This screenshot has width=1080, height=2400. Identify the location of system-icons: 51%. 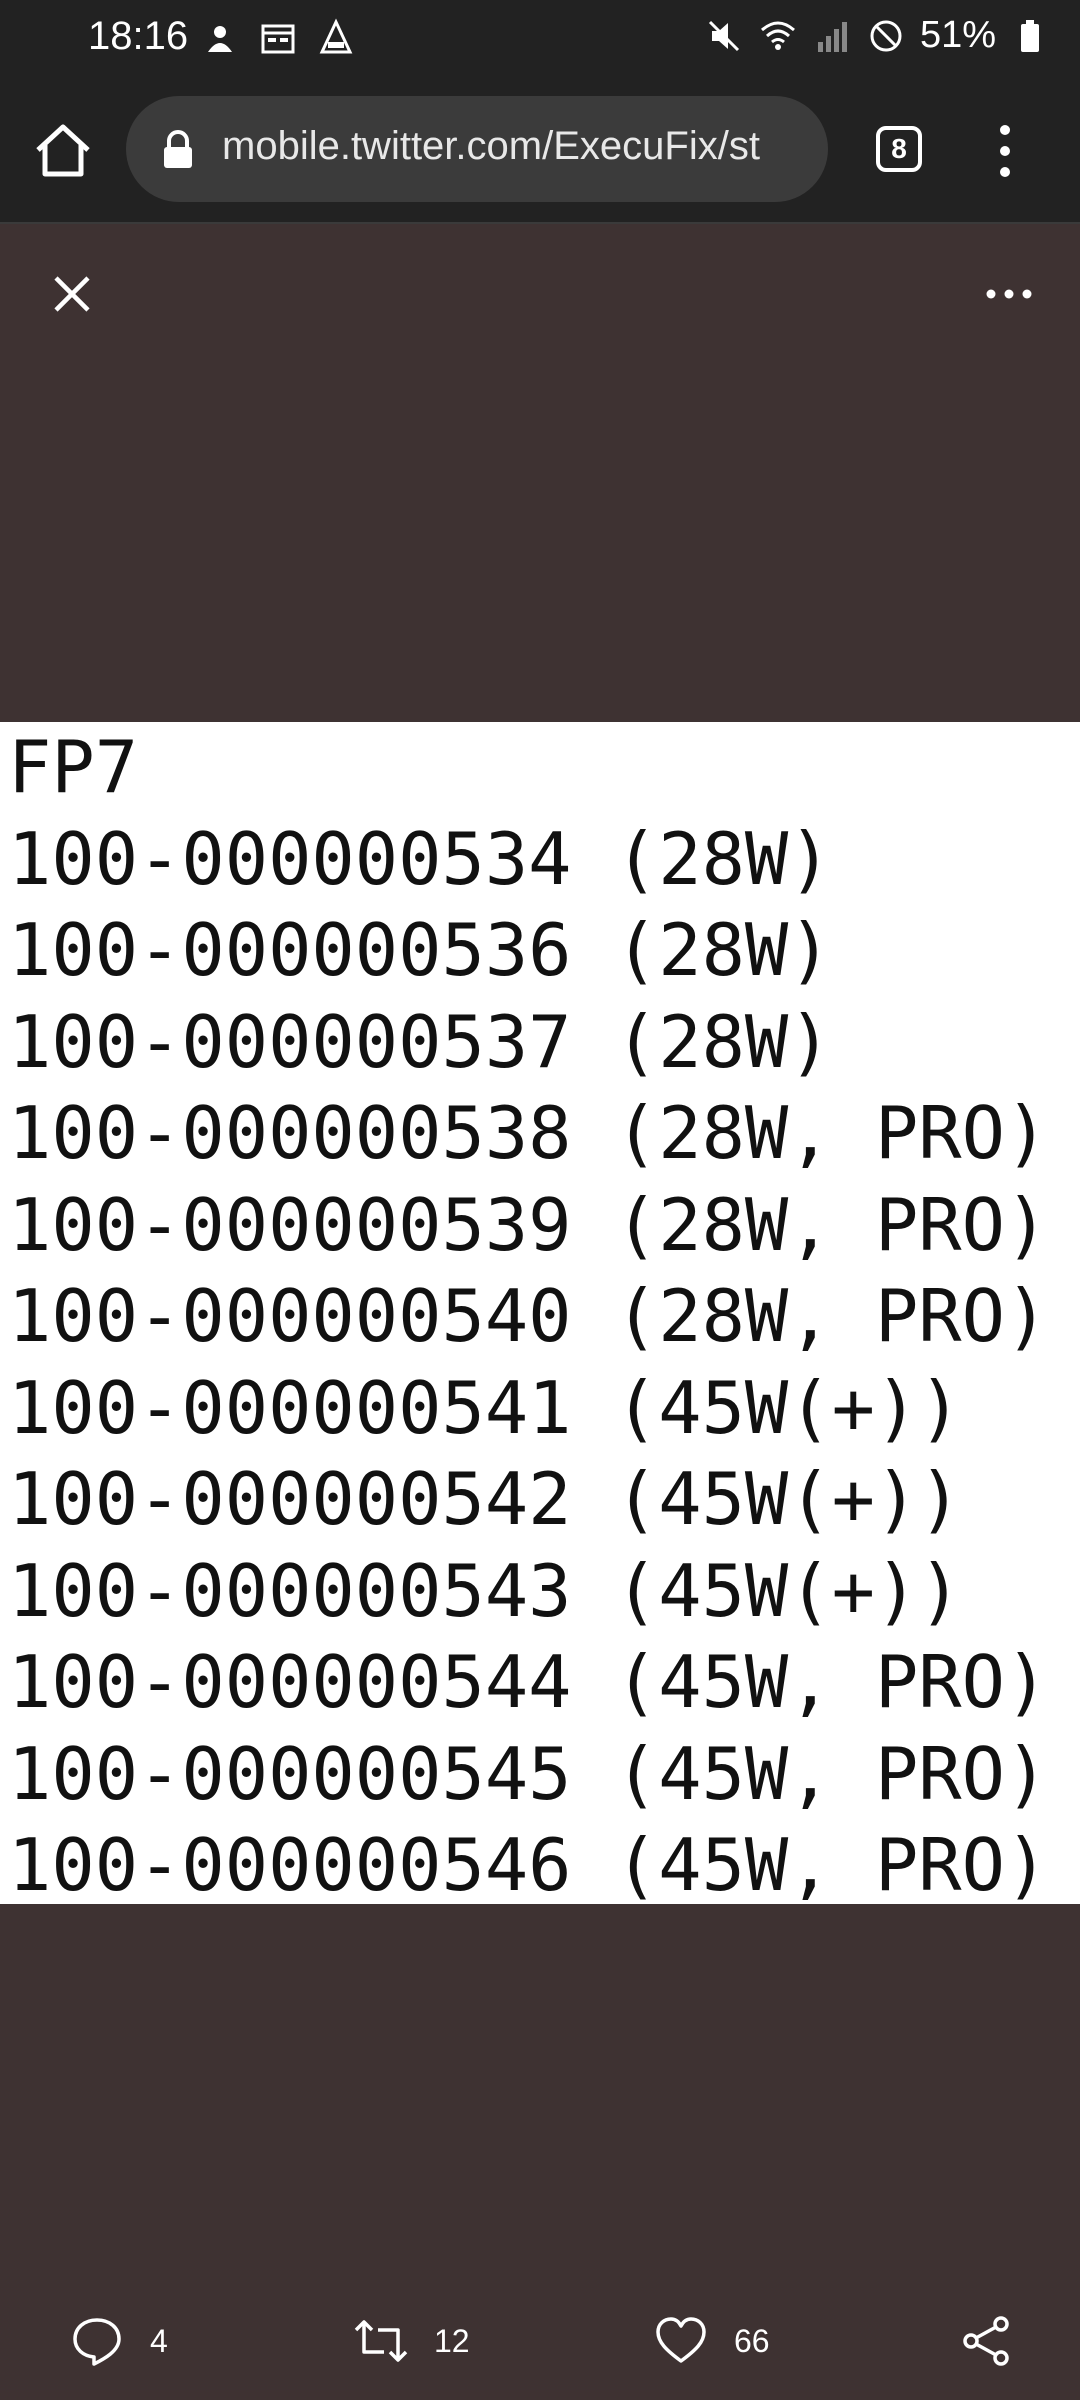
(877, 35).